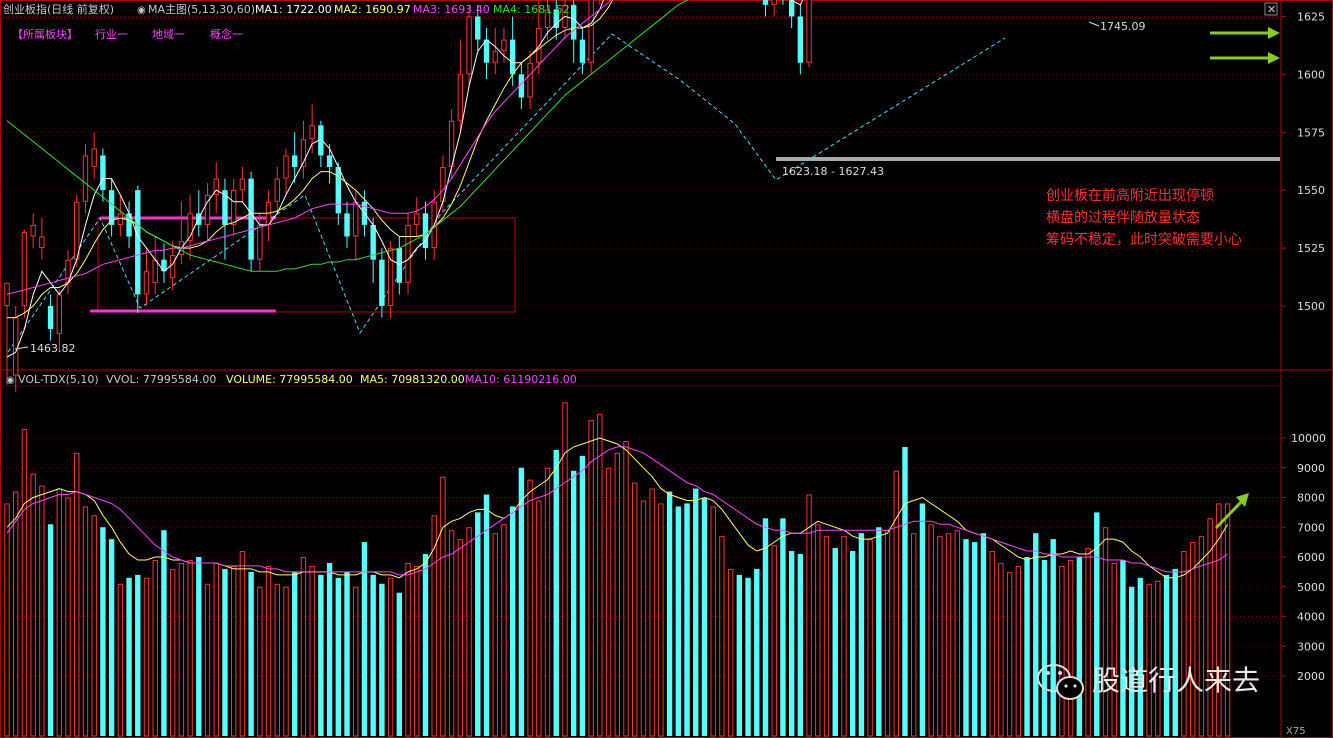  I want to click on tab-industry: 行业一, so click(111, 34).